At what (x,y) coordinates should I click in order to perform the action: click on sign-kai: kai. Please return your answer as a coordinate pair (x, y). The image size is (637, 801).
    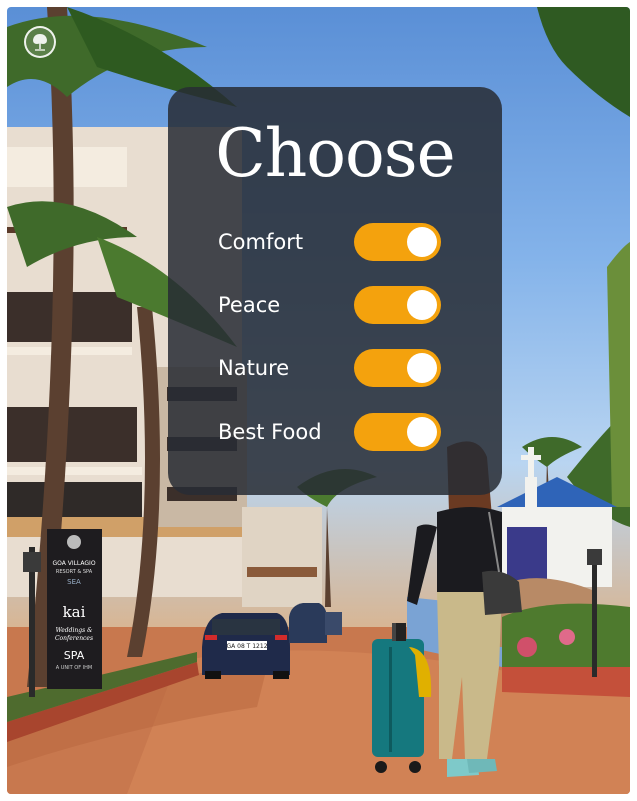
    Looking at the image, I should click on (74, 612).